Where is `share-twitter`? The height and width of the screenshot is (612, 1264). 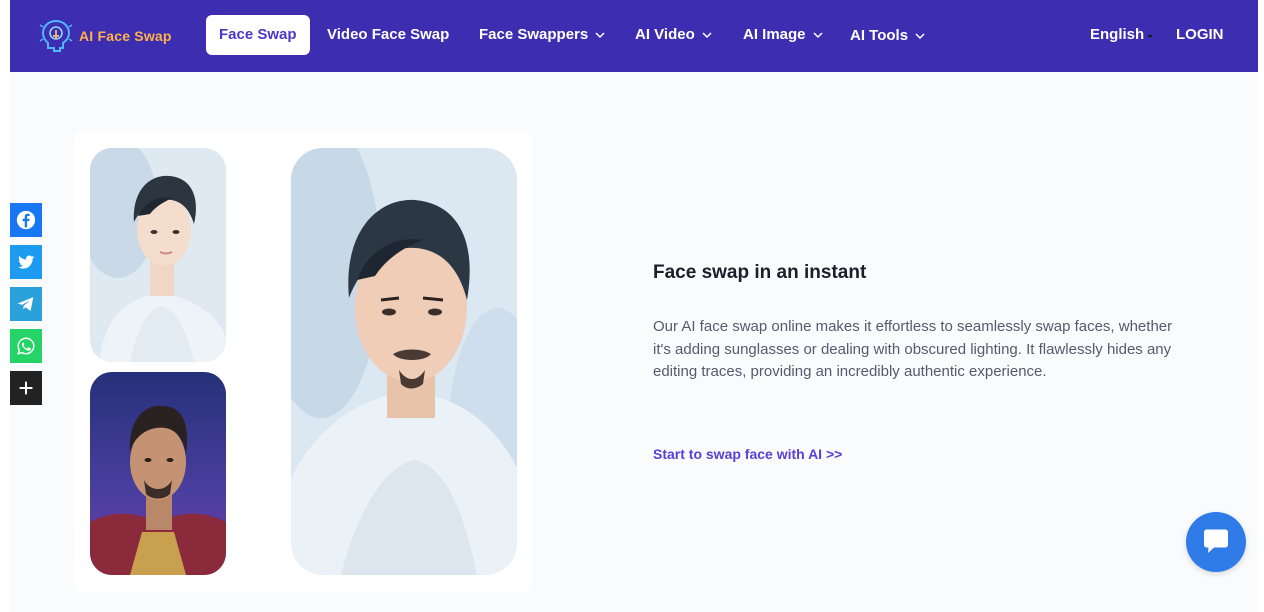 share-twitter is located at coordinates (26, 262).